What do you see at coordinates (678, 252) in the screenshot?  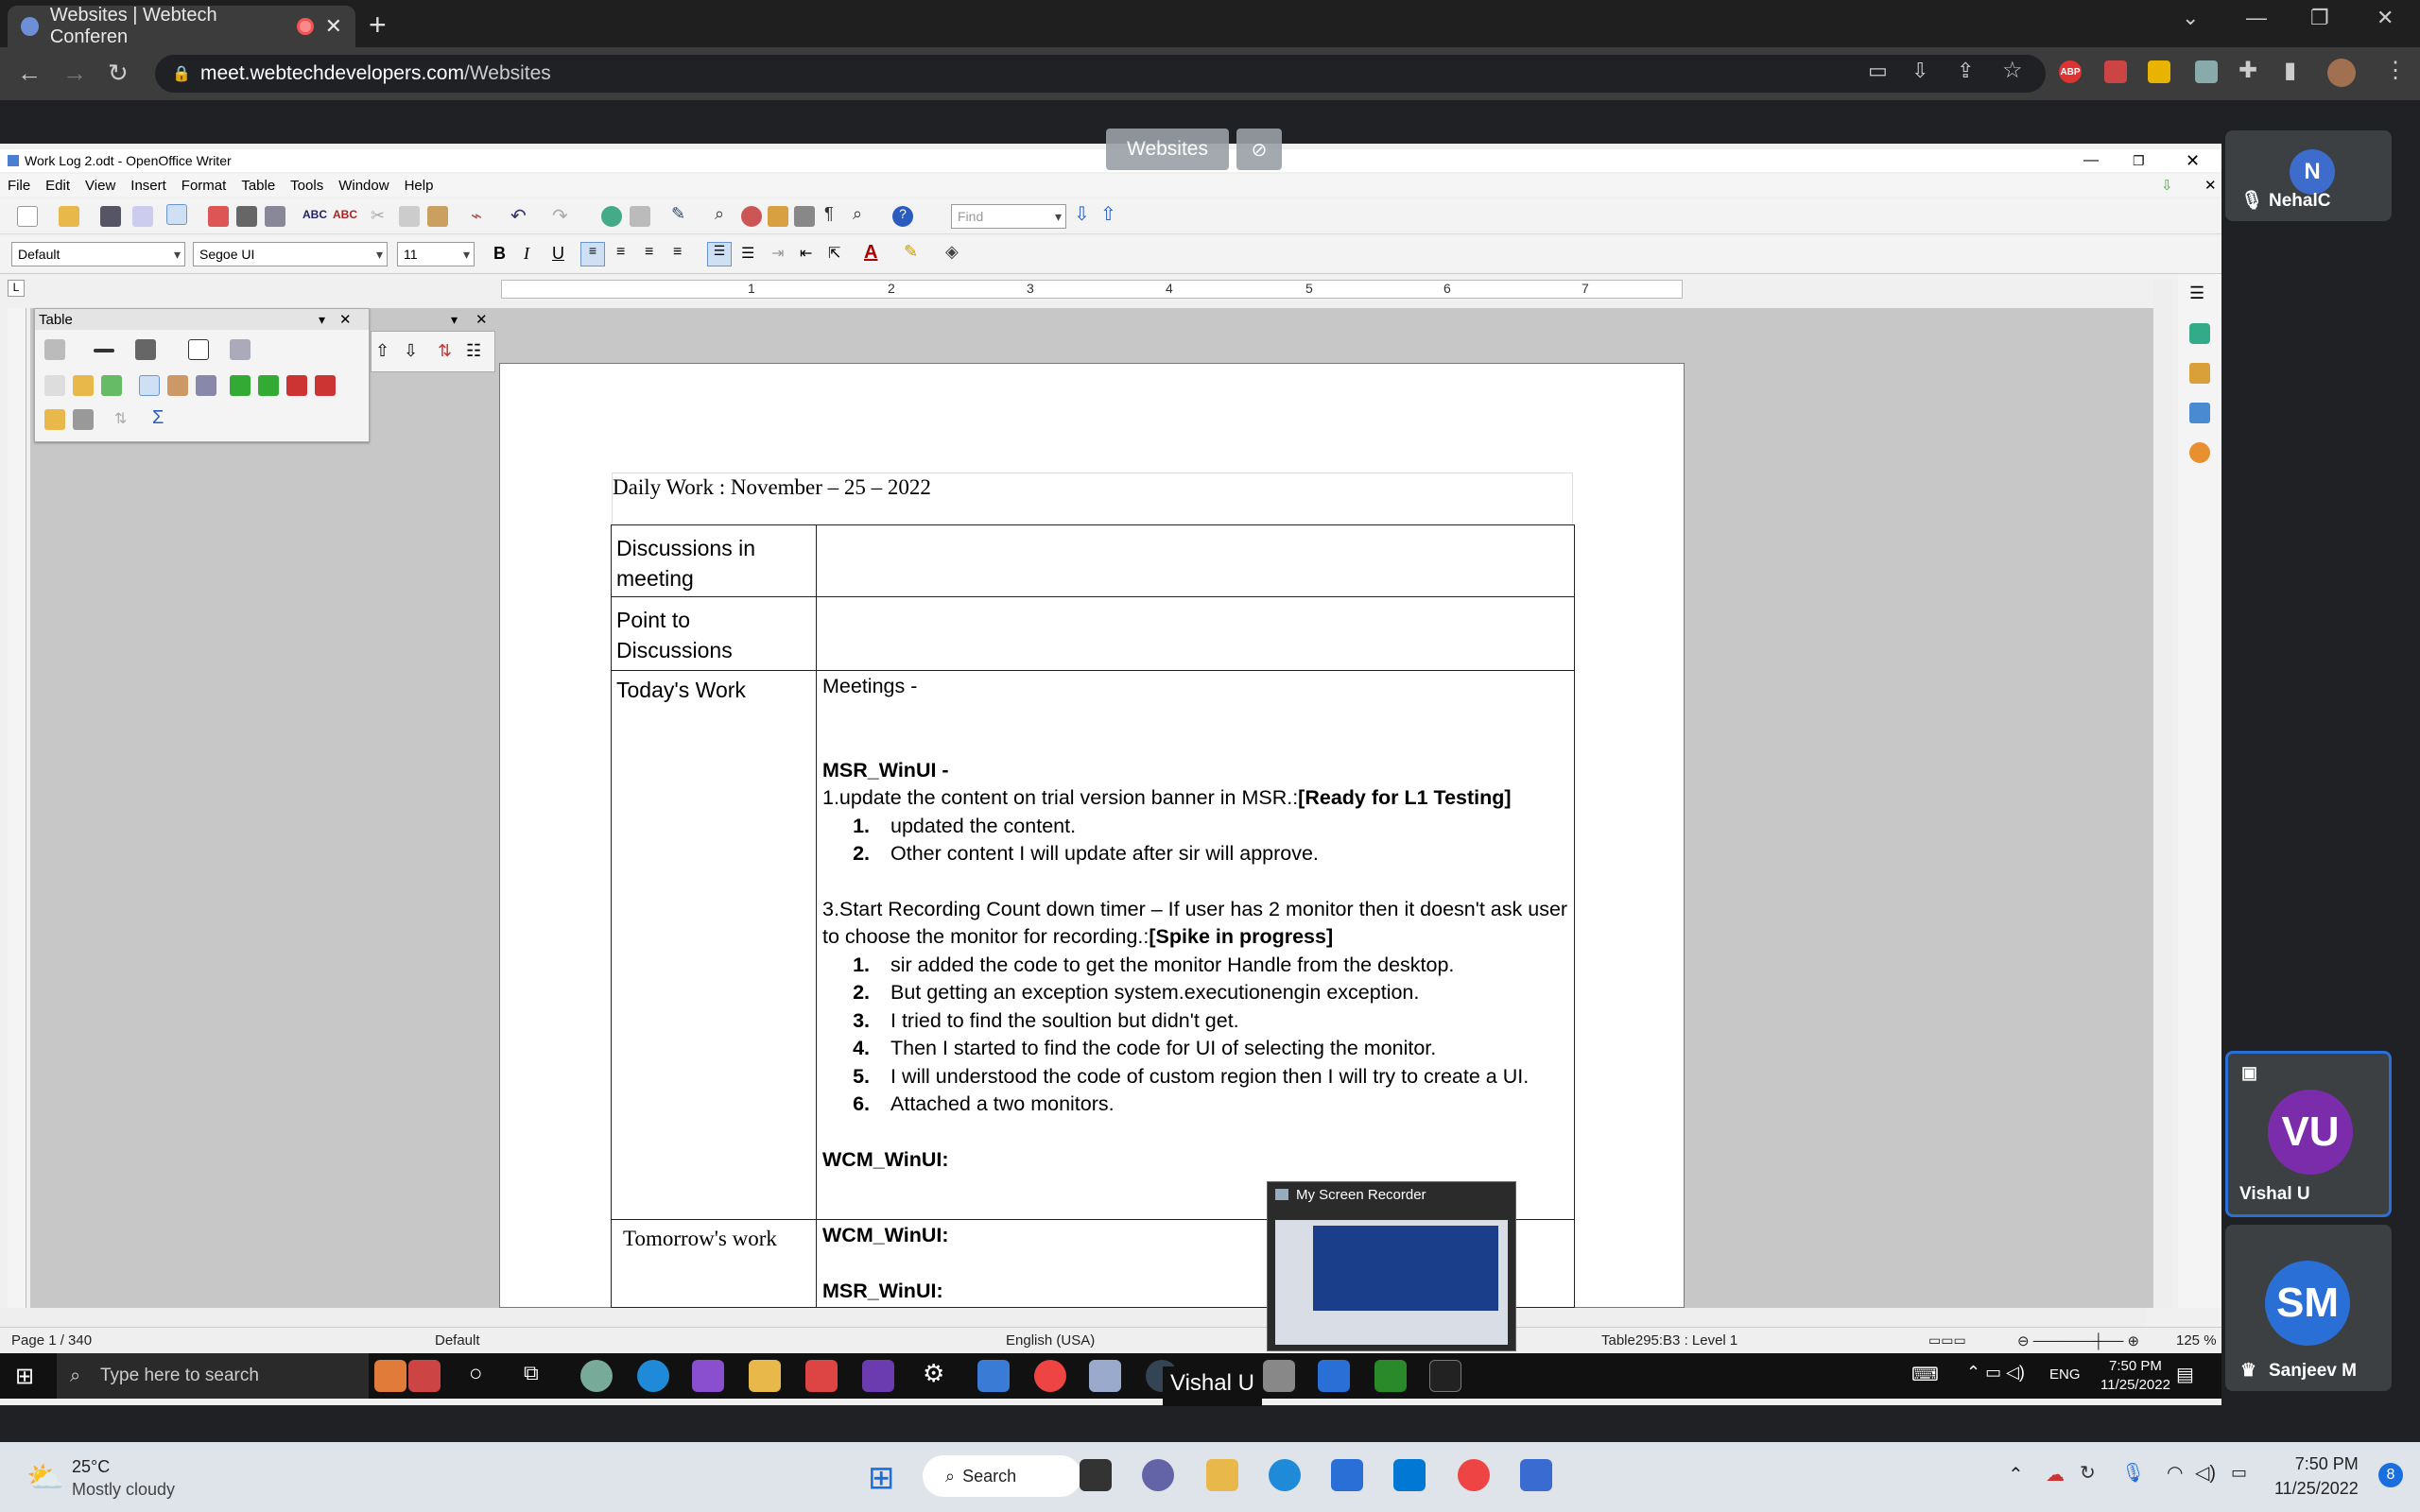 I see `justify-icon: ≡` at bounding box center [678, 252].